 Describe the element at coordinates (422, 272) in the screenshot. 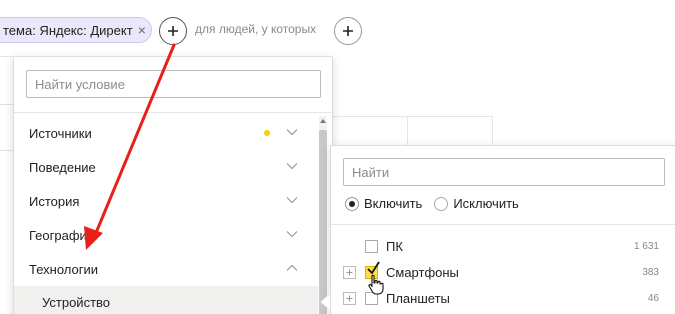

I see `device-label: Смартфоны` at that location.